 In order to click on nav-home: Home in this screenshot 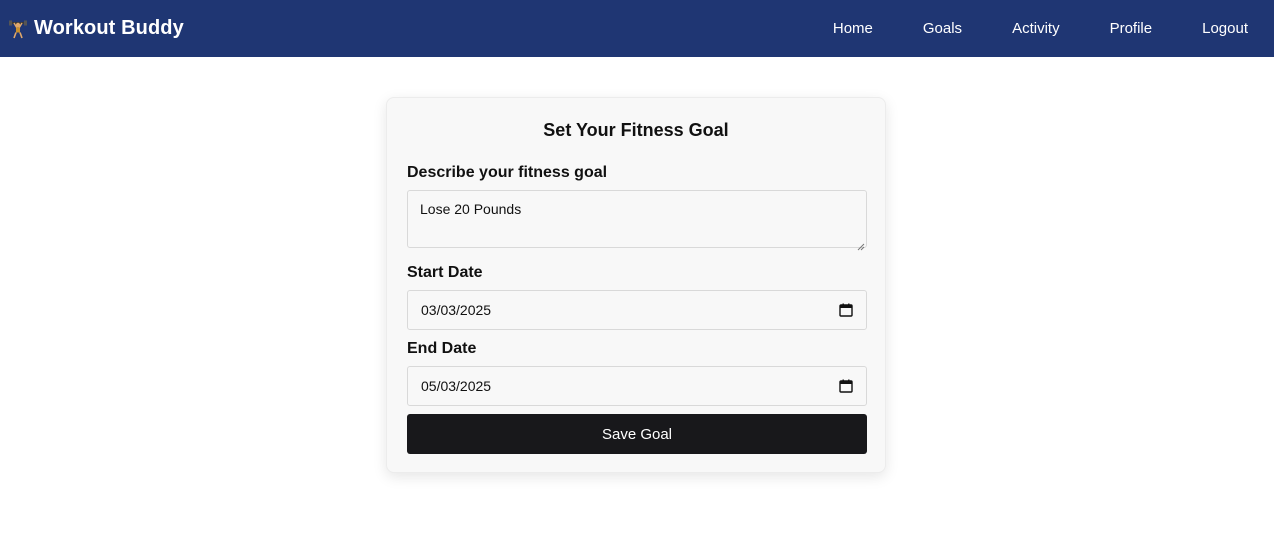, I will do `click(853, 28)`.